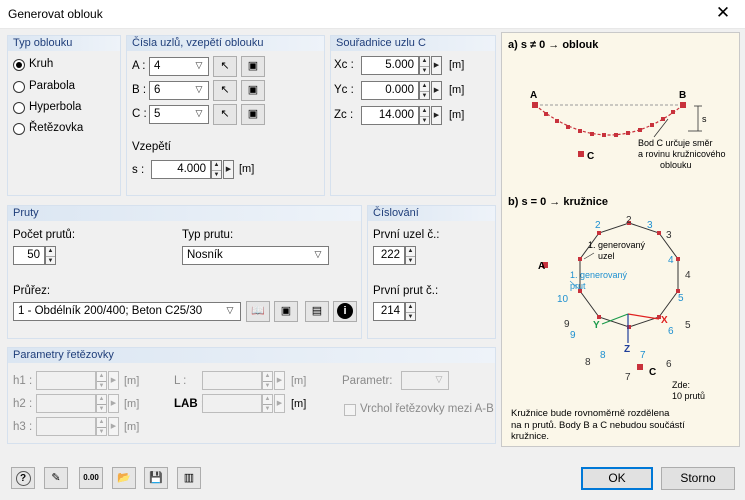 The width and height of the screenshot is (745, 500). What do you see at coordinates (681, 298) in the screenshot?
I see `member-number: 5` at bounding box center [681, 298].